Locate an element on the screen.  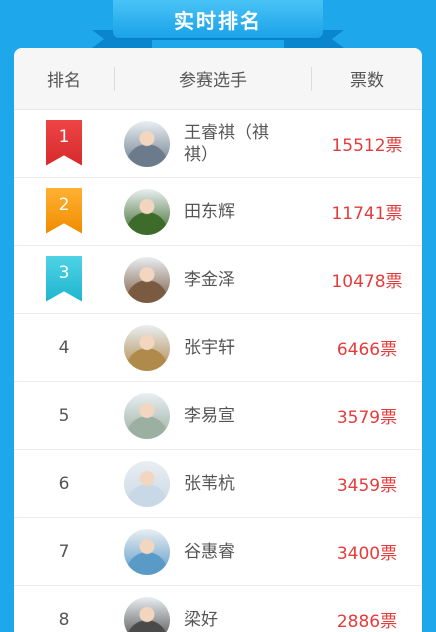
table-row: 7 谷惠睿 3400票 is located at coordinates (218, 552).